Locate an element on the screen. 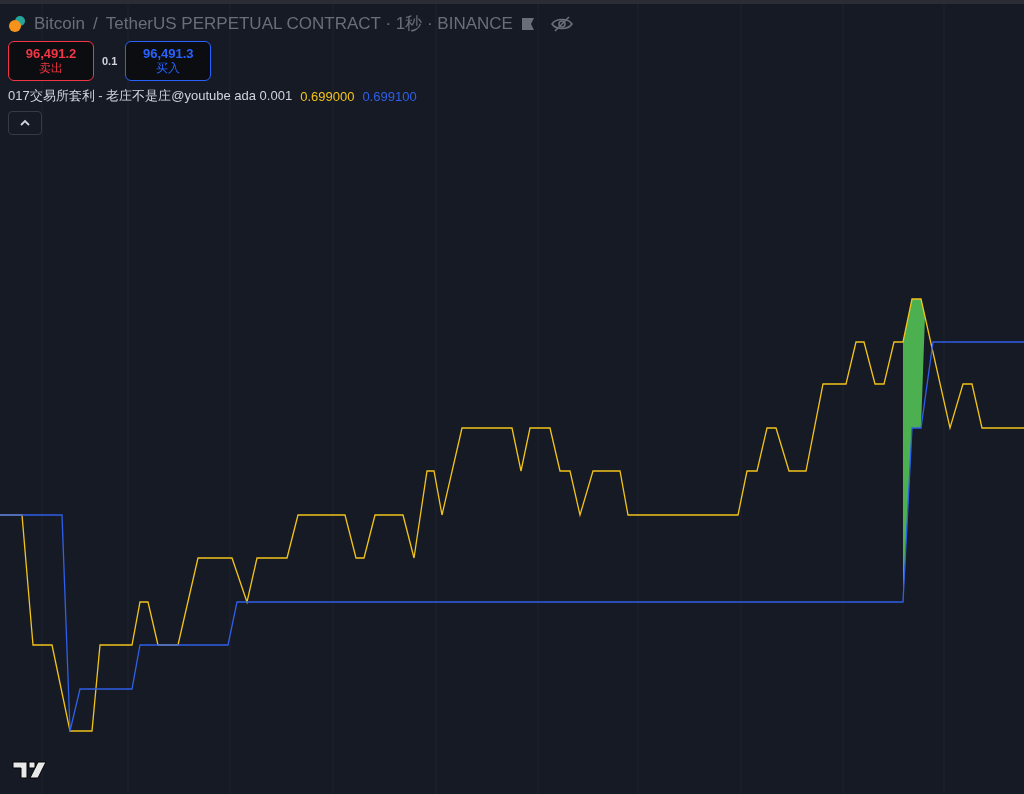 The image size is (1024, 794). sell-button: 96,491.2 卖出 is located at coordinates (51, 61).